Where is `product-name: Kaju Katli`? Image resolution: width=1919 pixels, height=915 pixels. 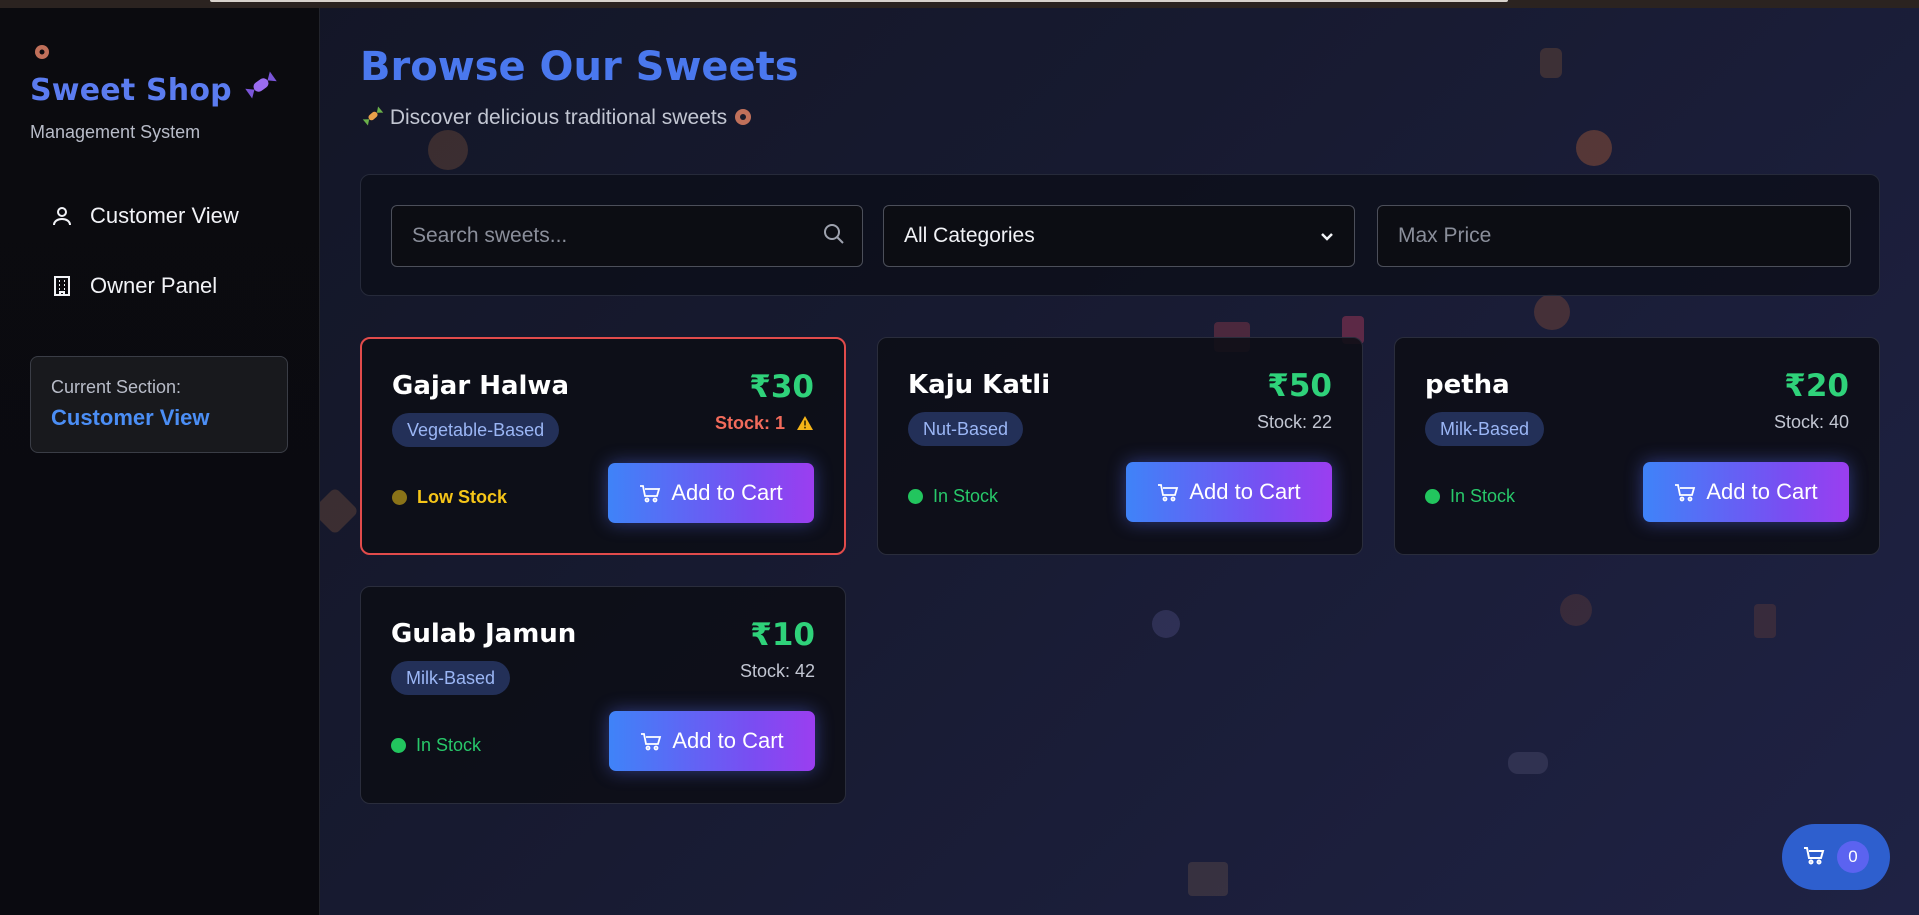
product-name: Kaju Katli is located at coordinates (979, 385).